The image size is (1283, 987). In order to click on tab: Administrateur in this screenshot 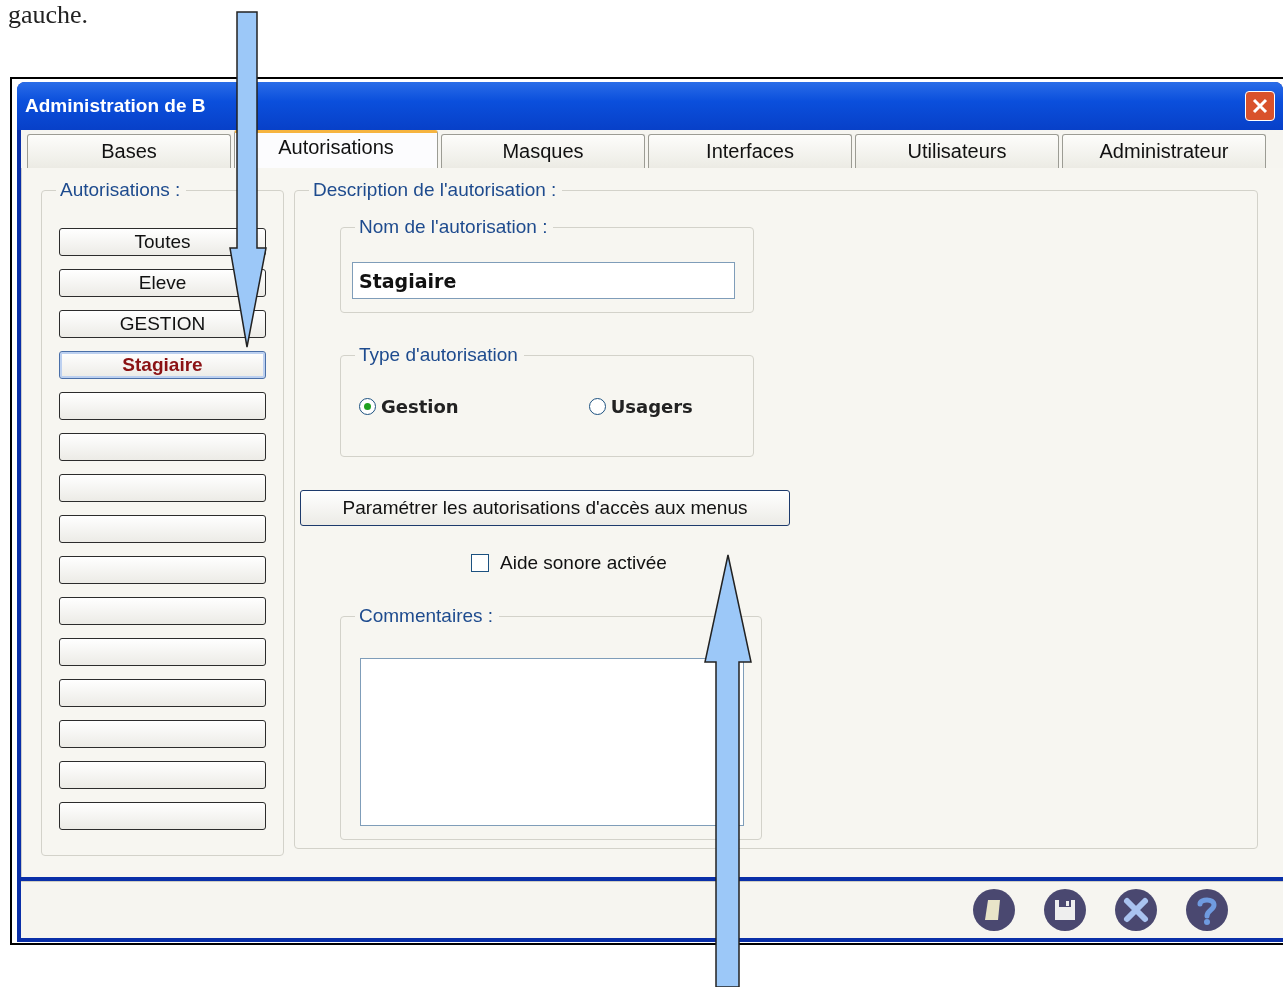, I will do `click(1164, 151)`.